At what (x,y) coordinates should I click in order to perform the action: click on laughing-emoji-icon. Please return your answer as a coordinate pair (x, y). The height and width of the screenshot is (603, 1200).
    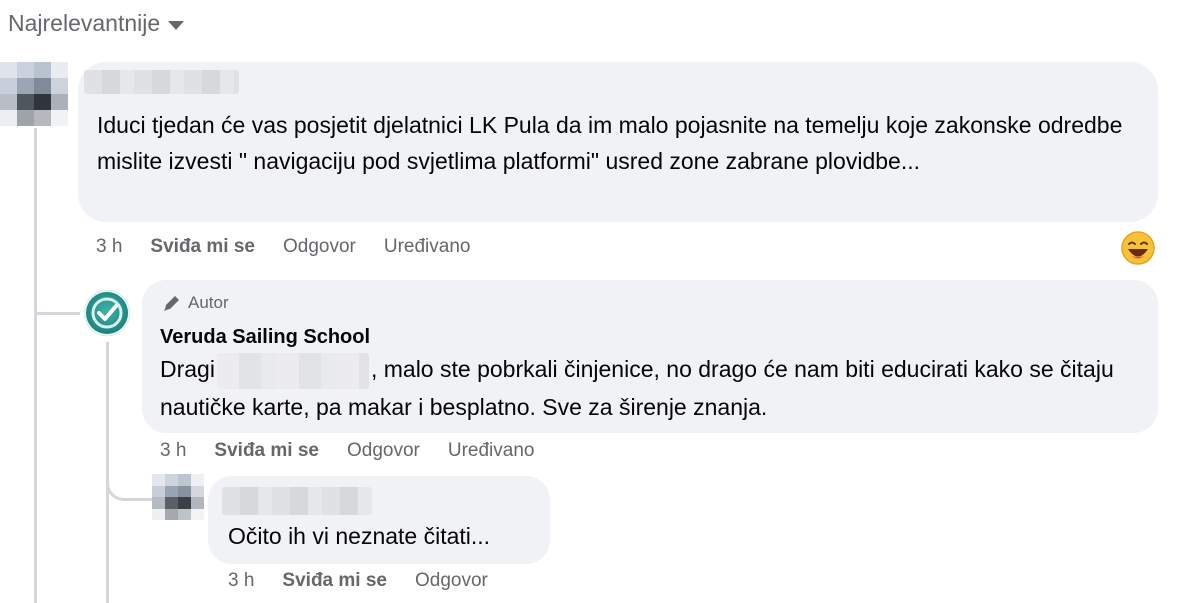
    Looking at the image, I should click on (1138, 248).